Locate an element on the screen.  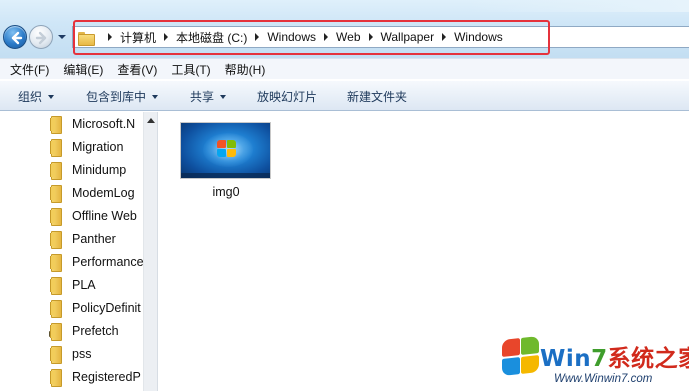
slideshow-button: 放映幻灯片 is located at coordinates (287, 96).